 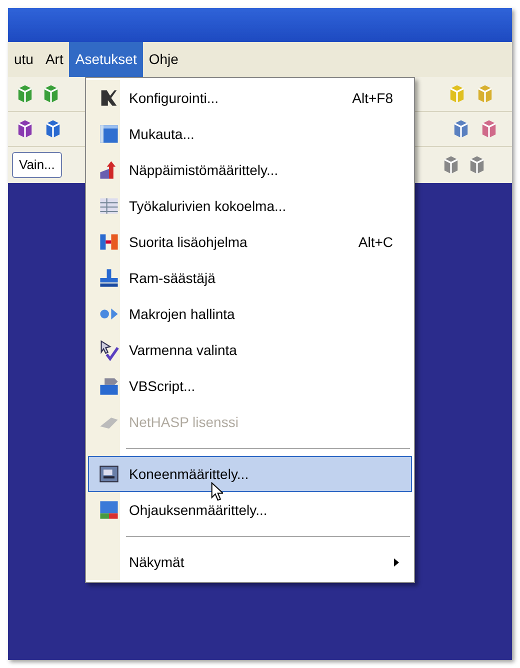 I want to click on machine-icon, so click(x=109, y=474).